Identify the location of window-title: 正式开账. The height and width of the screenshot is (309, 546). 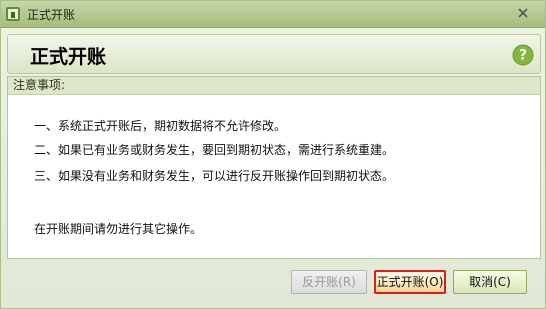
(51, 15).